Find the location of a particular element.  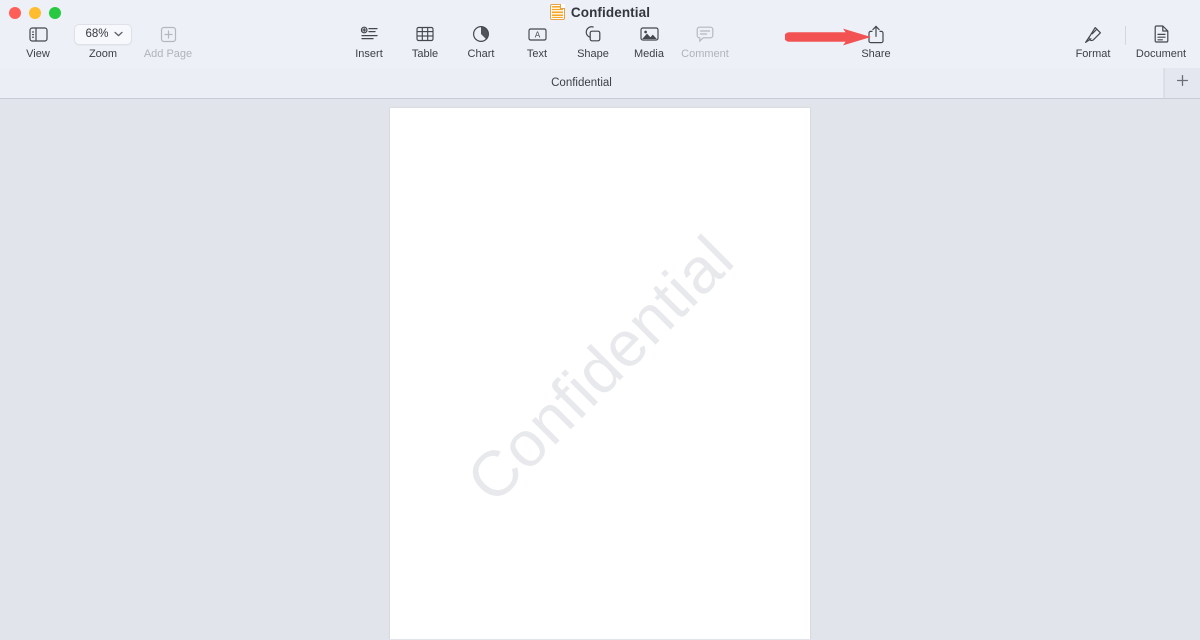

format-label: Format is located at coordinates (1093, 54).